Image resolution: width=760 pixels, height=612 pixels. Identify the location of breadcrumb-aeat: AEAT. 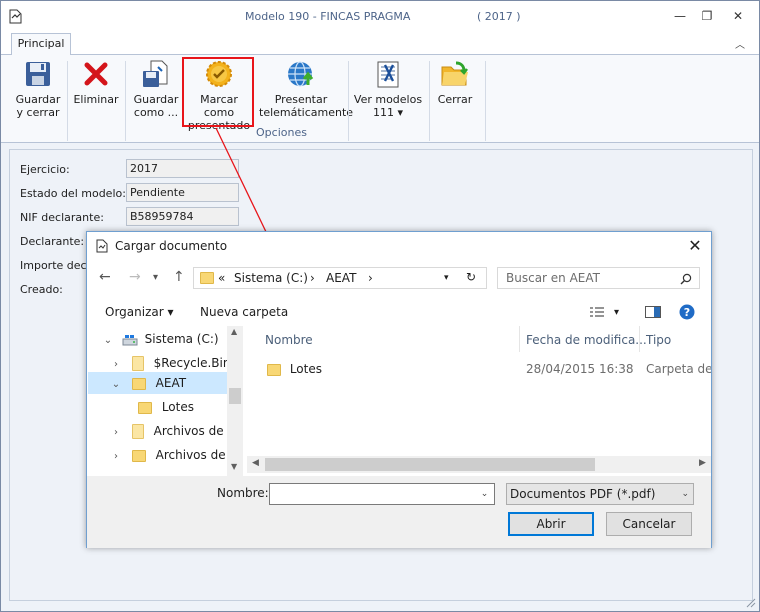
(341, 278).